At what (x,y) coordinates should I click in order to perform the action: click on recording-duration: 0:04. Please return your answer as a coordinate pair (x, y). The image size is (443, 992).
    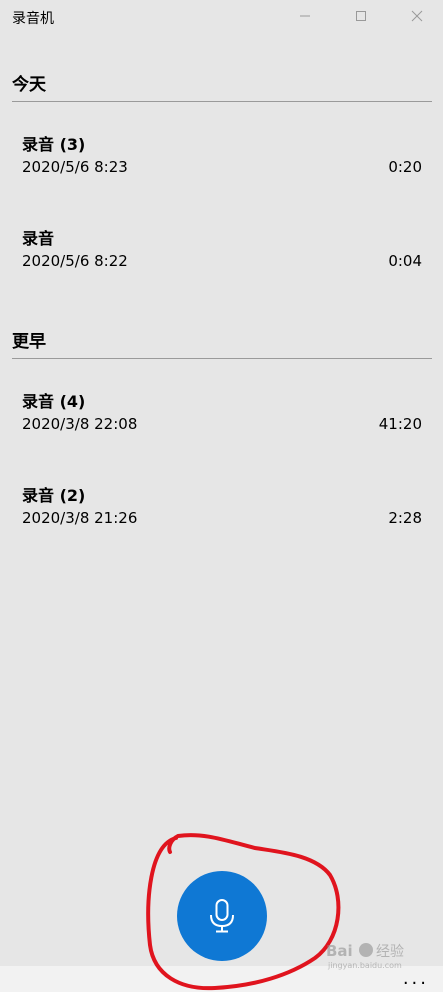
    Looking at the image, I should click on (405, 261).